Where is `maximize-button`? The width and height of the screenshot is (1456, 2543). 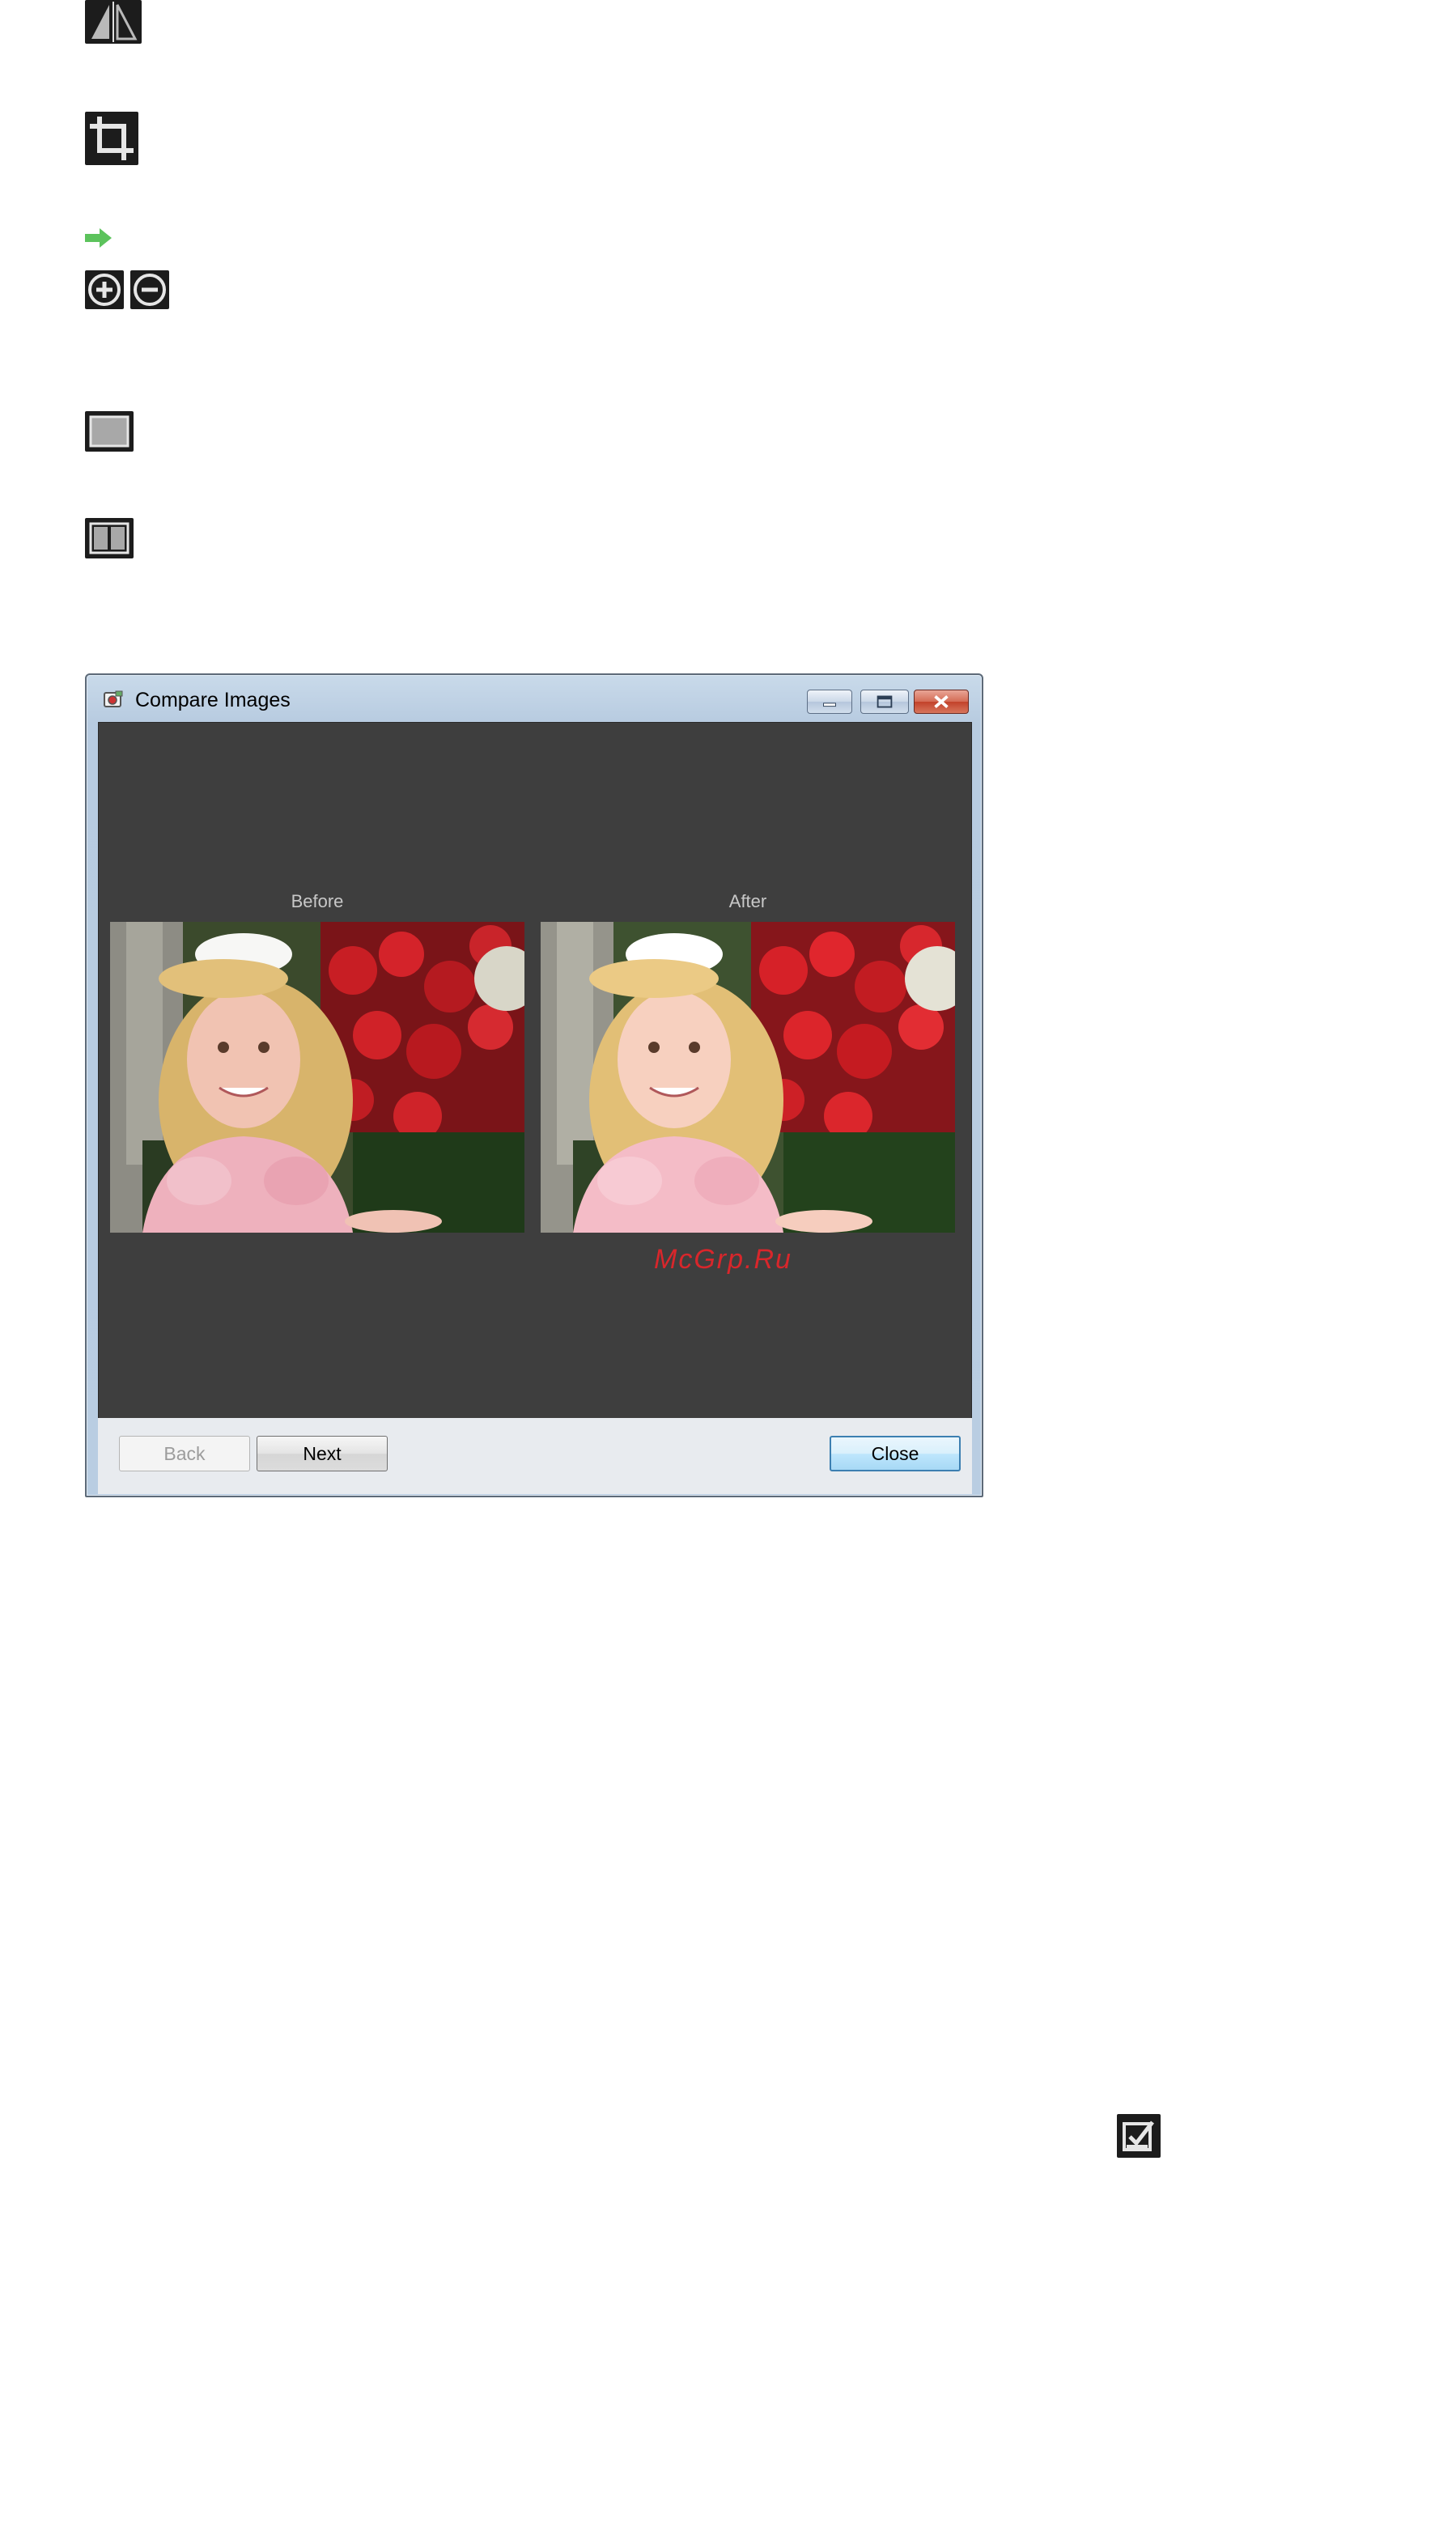
maximize-button is located at coordinates (885, 702).